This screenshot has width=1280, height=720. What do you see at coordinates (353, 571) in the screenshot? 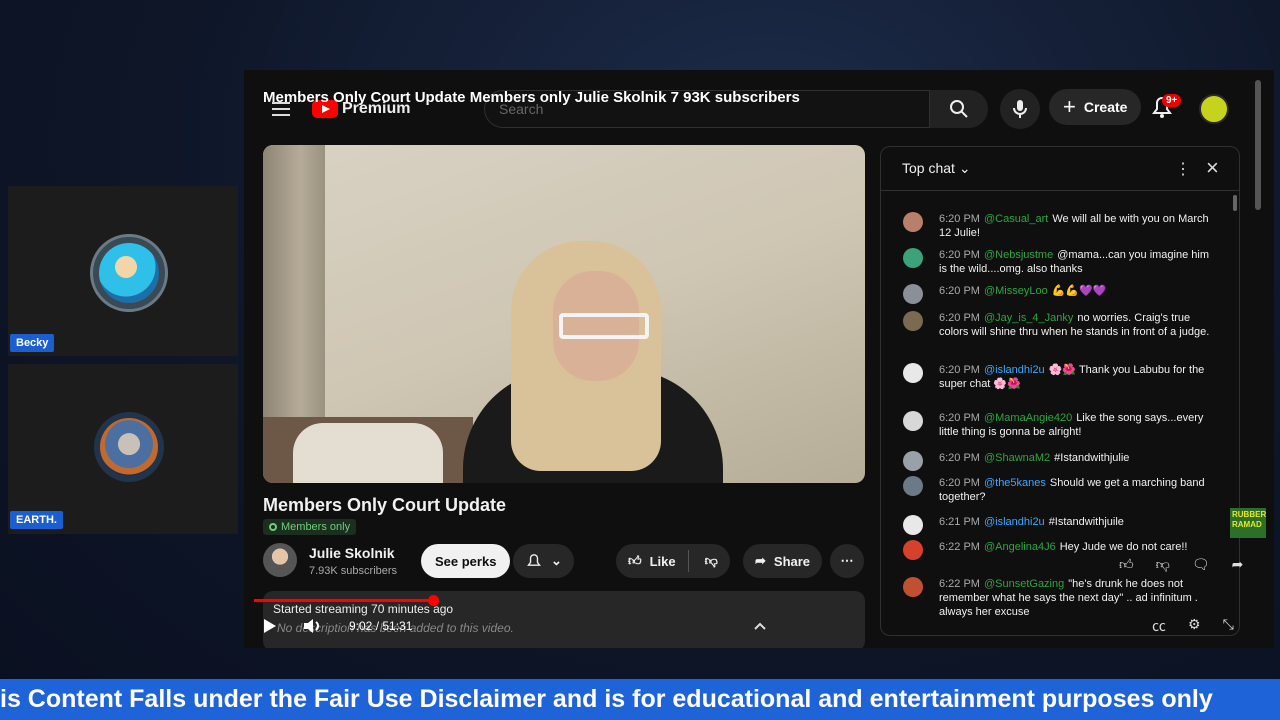
I see `channel-subscriber-count: 7.93K subscribers` at bounding box center [353, 571].